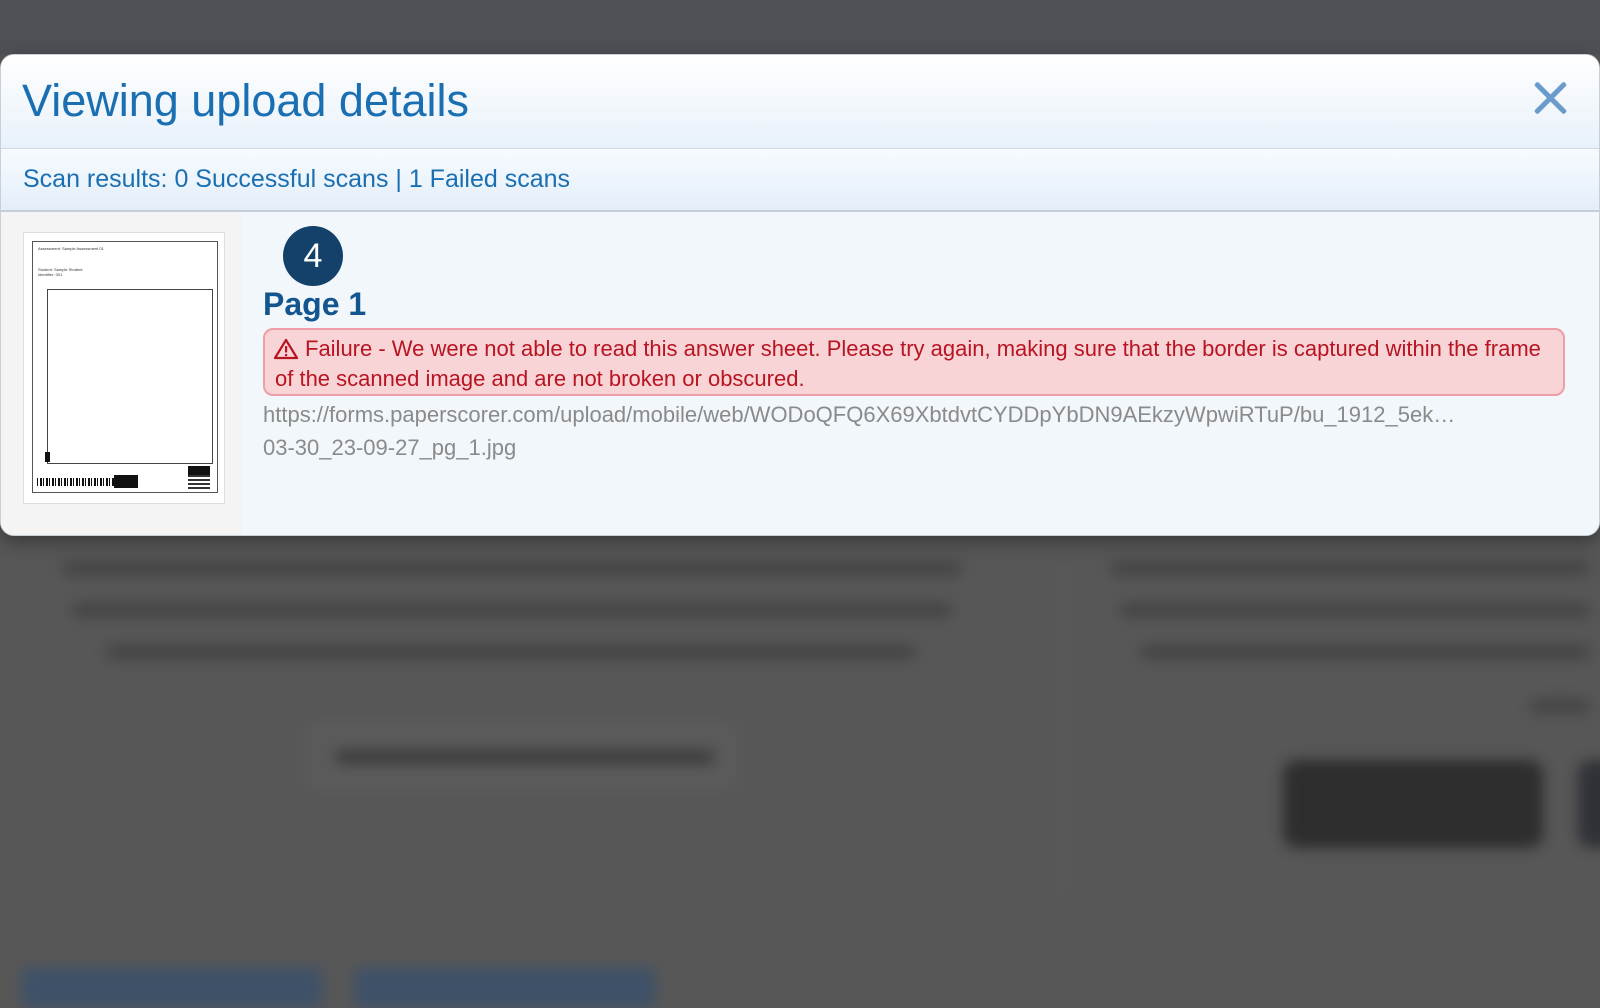 This screenshot has width=1600, height=1008. I want to click on thumbnail-identifier-text: Identifier: 001, so click(50, 274).